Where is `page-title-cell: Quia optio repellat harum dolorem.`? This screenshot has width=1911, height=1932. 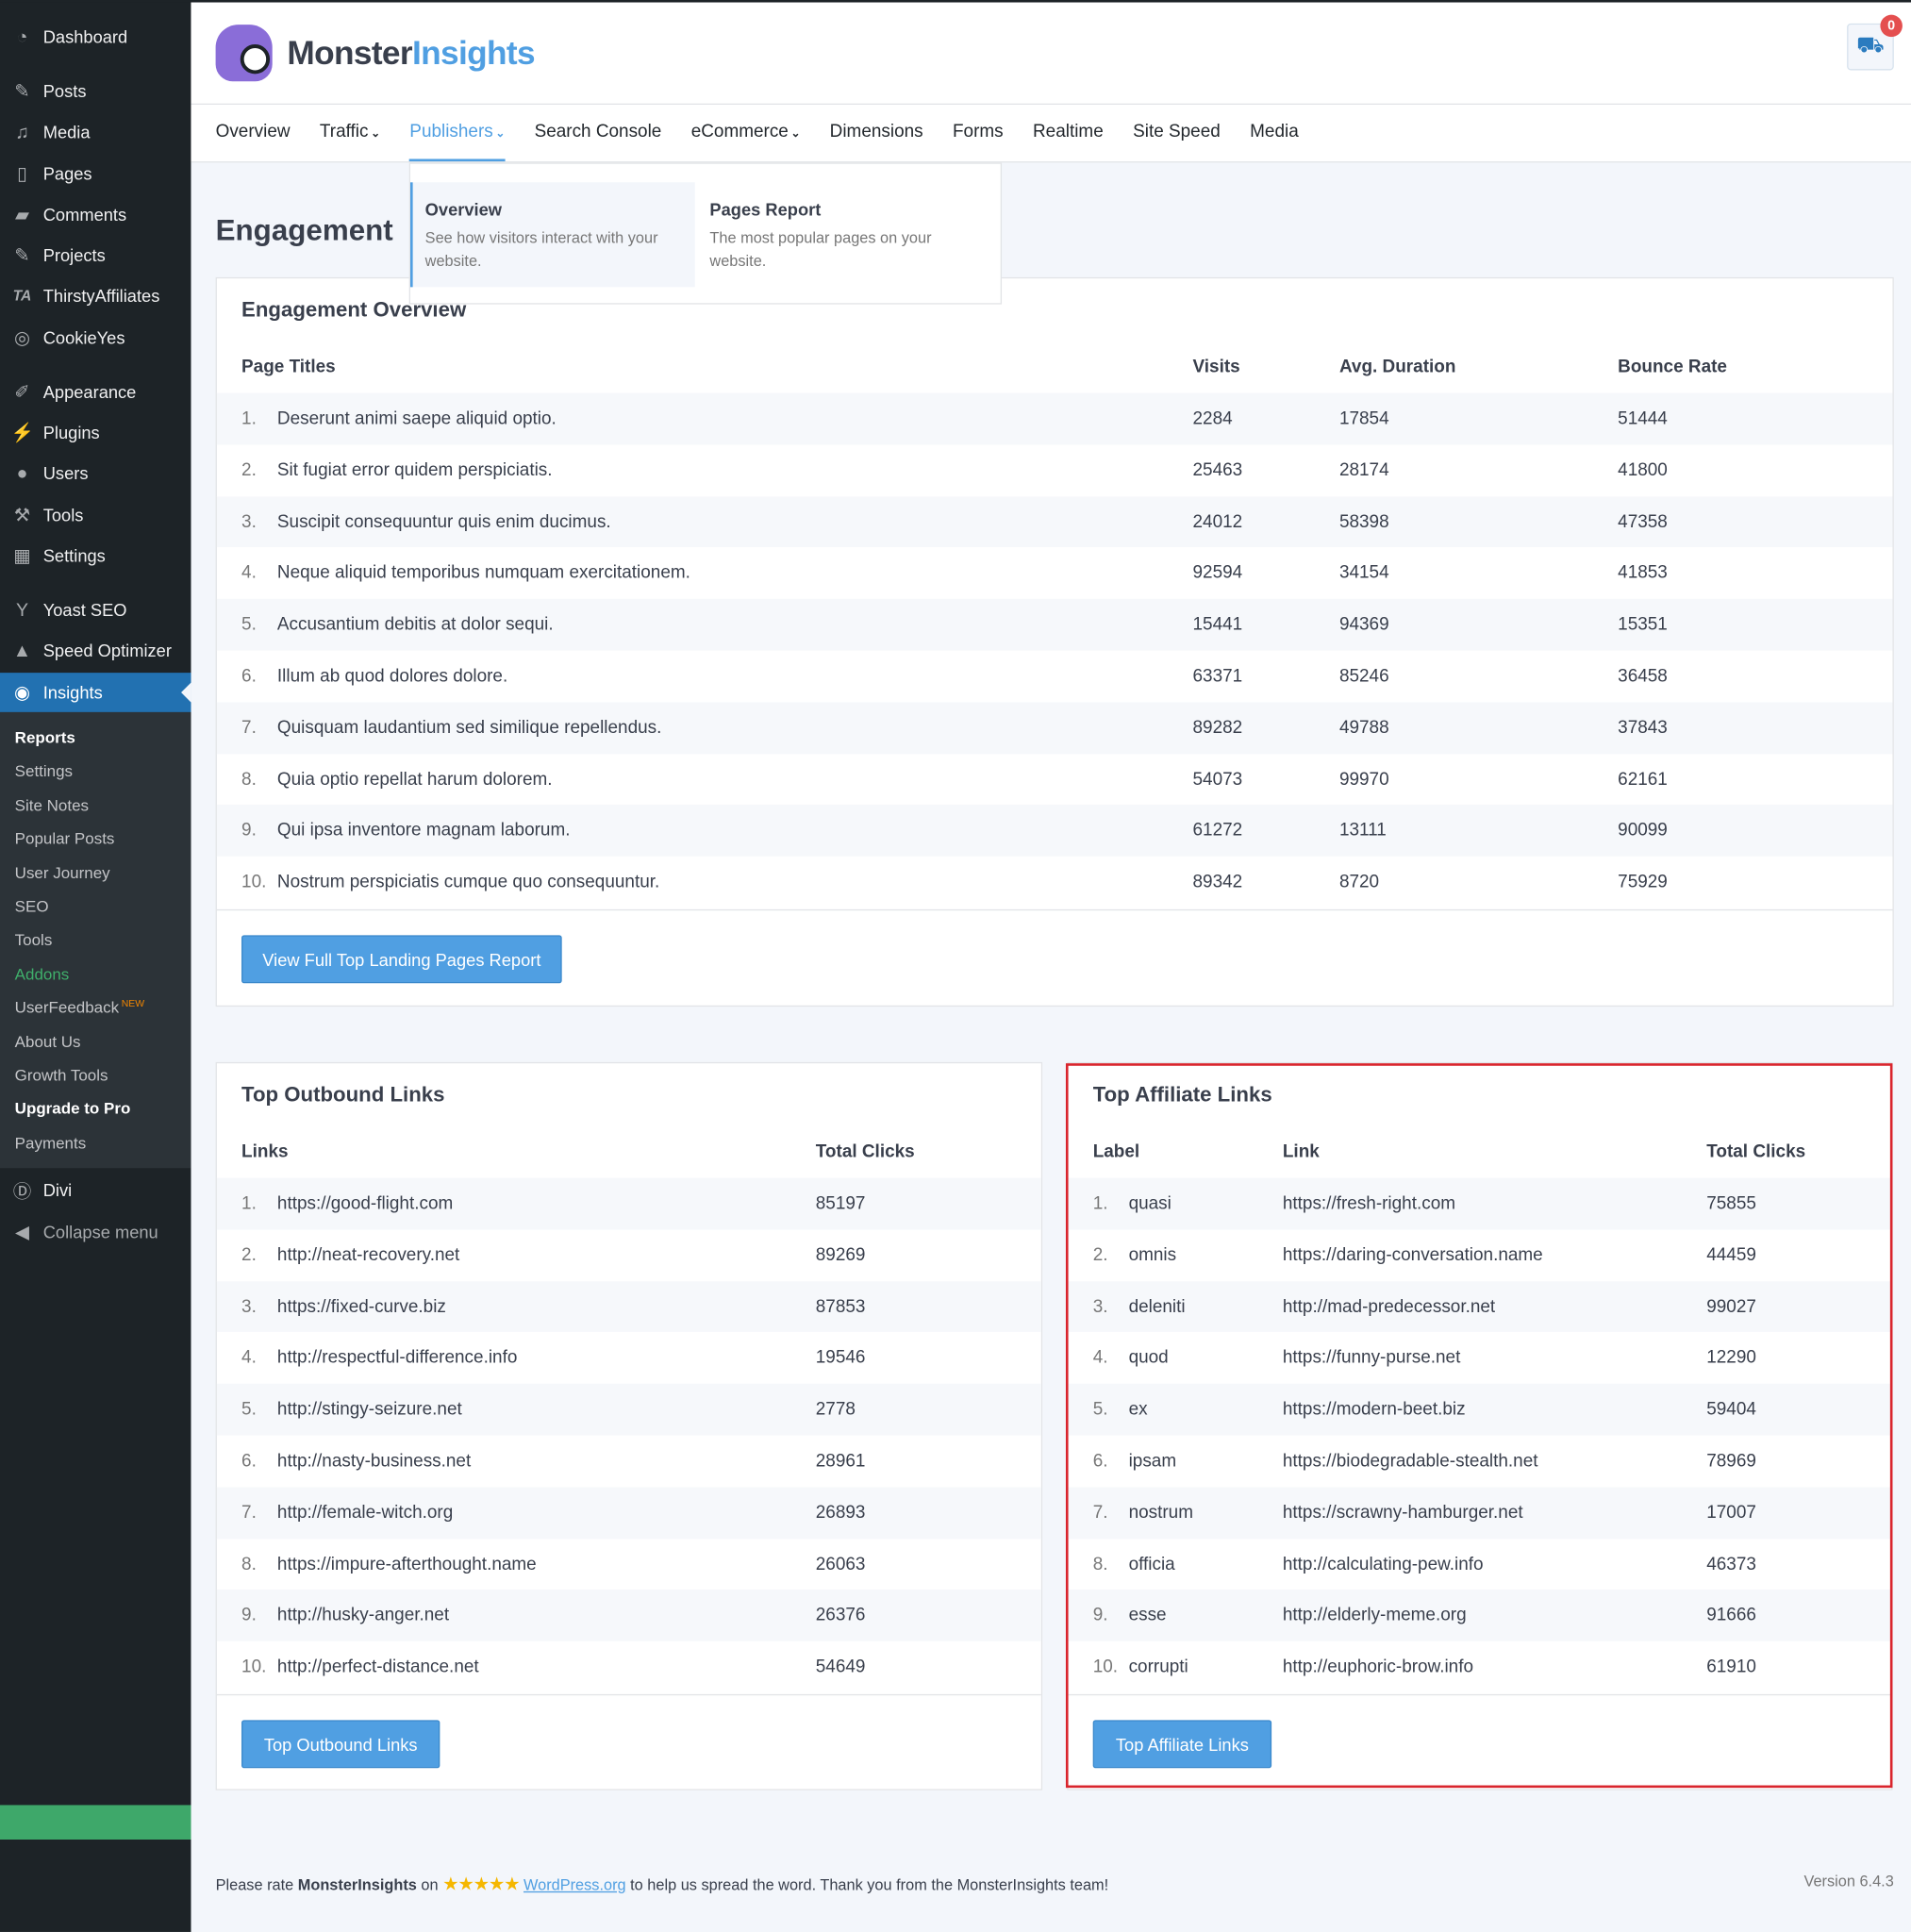 page-title-cell: Quia optio repellat harum dolorem. is located at coordinates (414, 779).